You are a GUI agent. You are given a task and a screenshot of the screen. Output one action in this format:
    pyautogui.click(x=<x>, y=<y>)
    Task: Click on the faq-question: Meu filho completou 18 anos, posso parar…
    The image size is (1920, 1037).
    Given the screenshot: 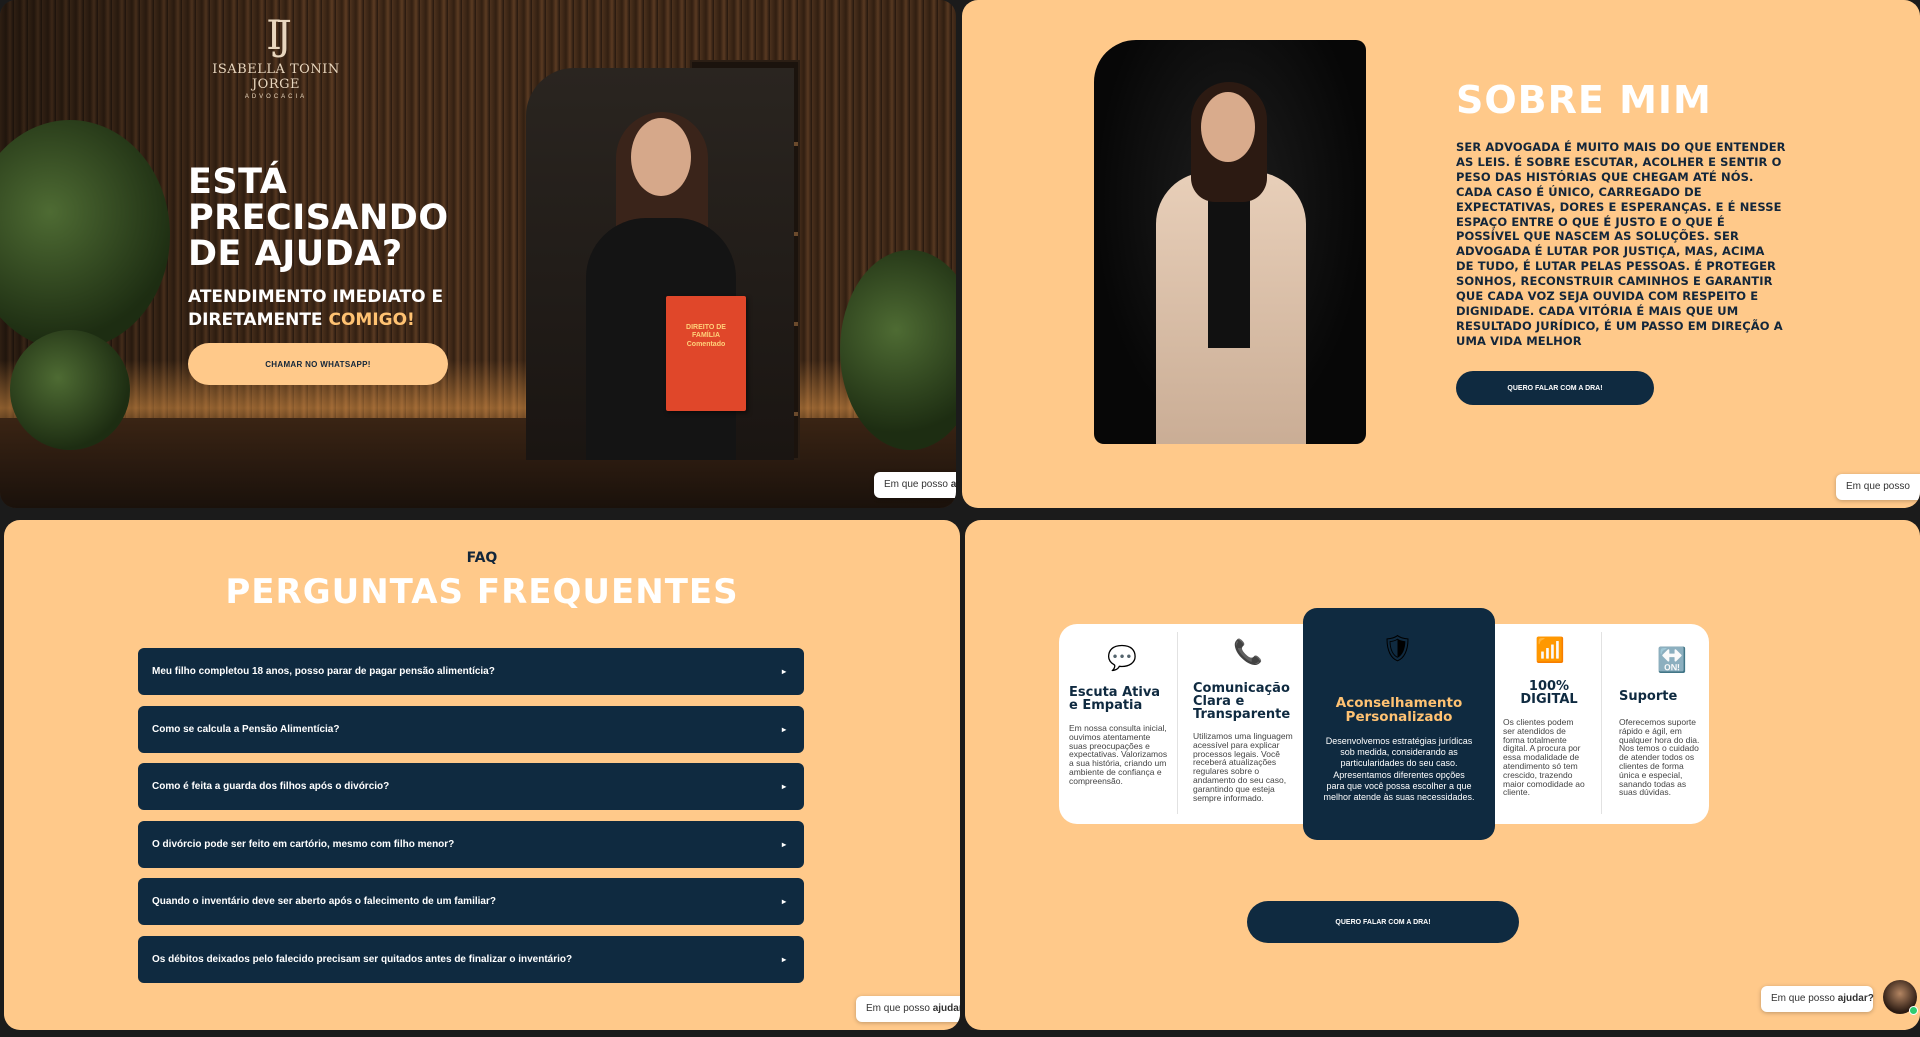 What is the action you would take?
    pyautogui.click(x=323, y=671)
    